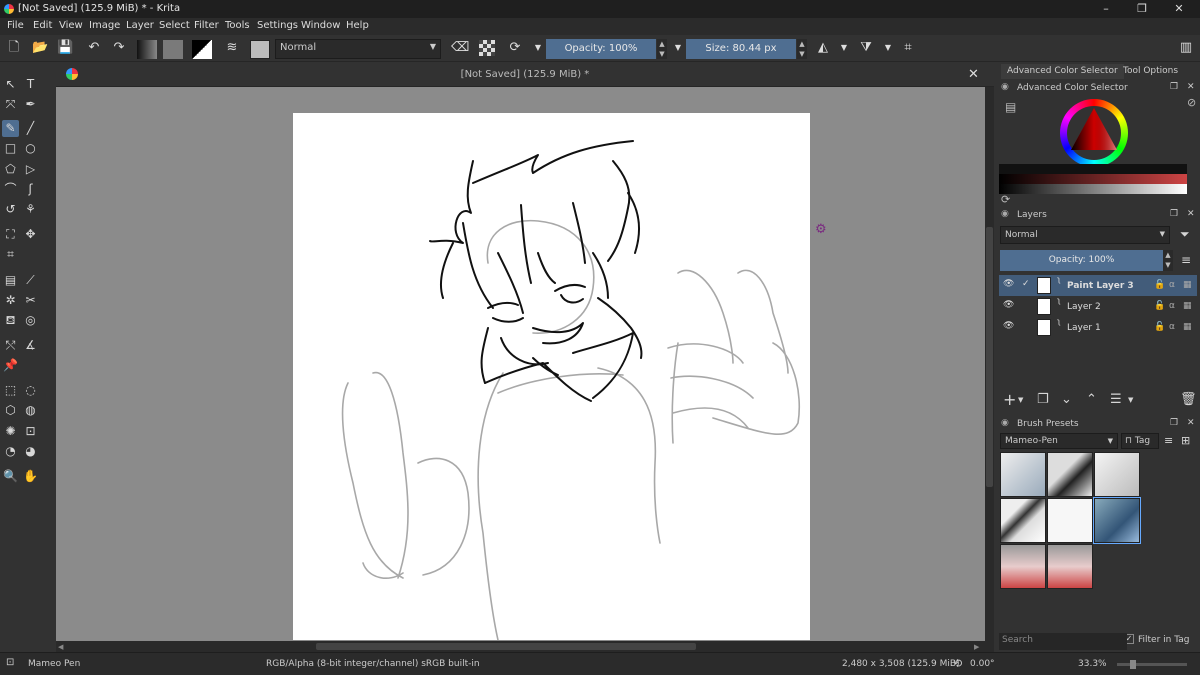 This screenshot has width=1200, height=675. Describe the element at coordinates (42, 25) in the screenshot. I see `menu-edit: Edit` at that location.